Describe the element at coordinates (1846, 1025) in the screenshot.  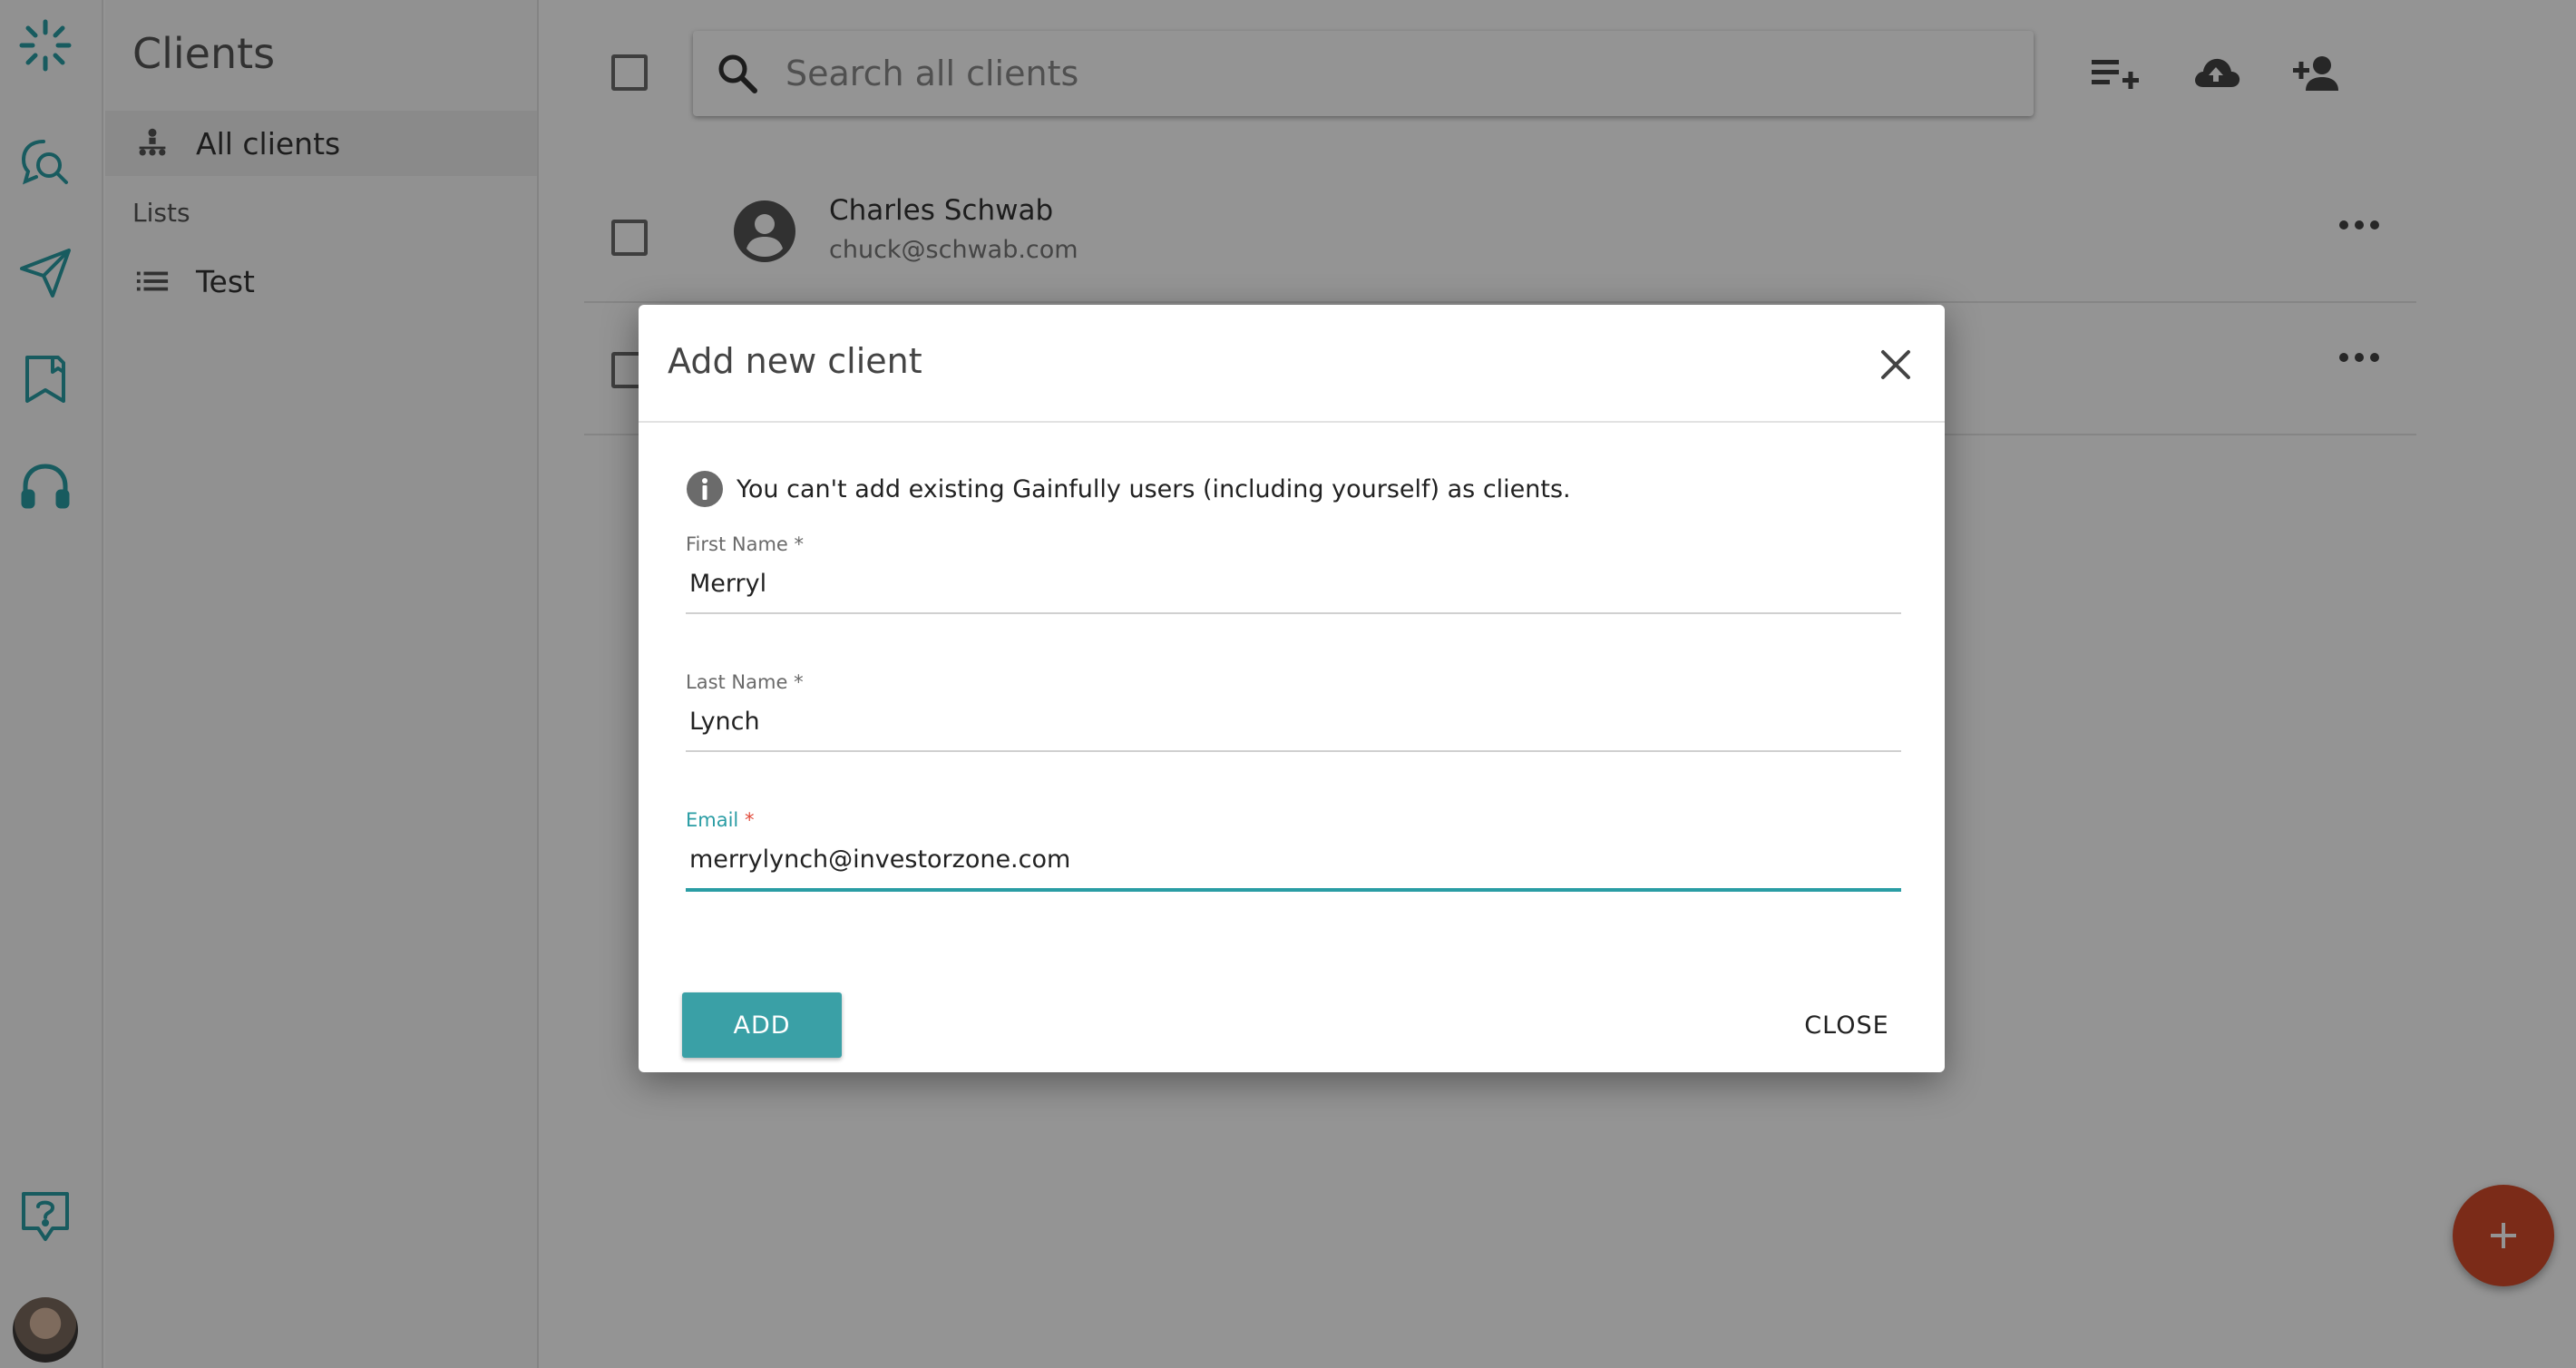
I see `close-button: CLOSE` at that location.